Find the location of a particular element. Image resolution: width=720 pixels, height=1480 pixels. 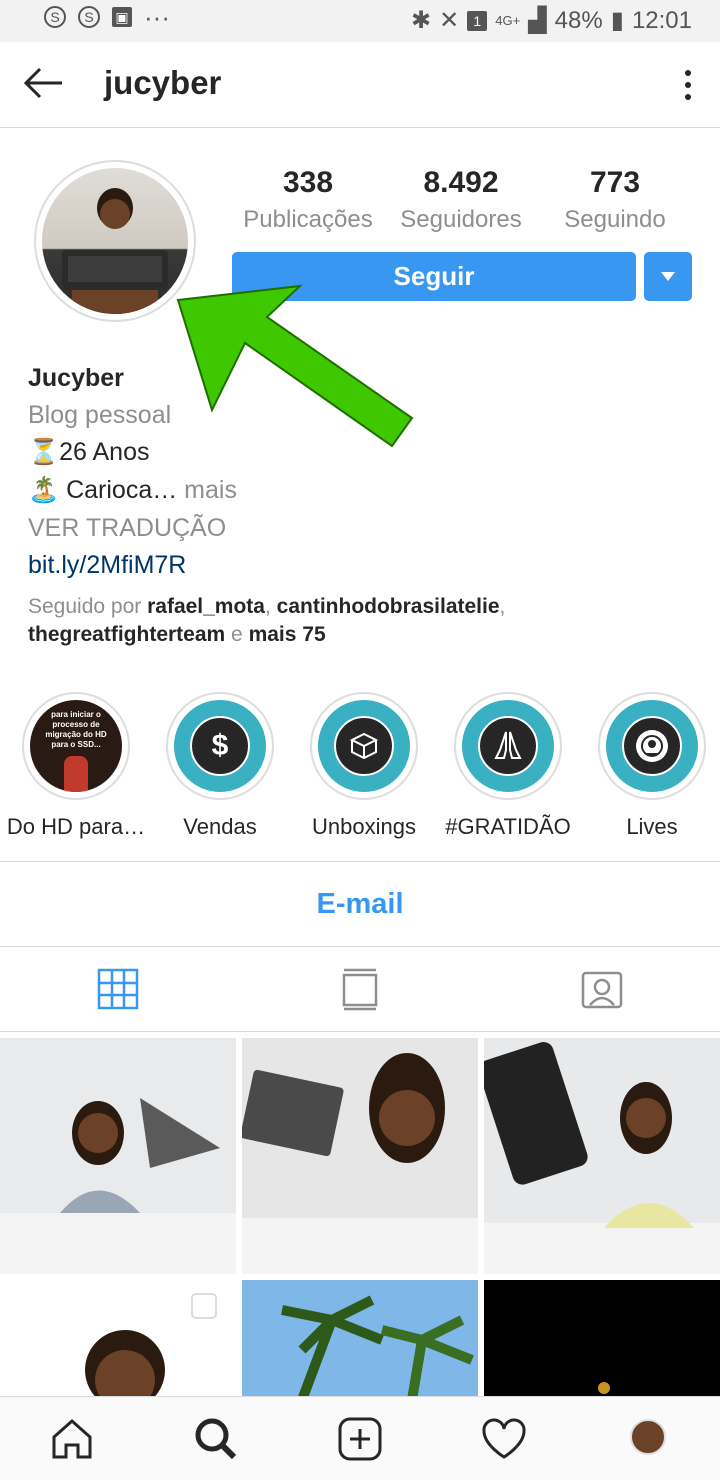

see-translation-link: VER TRADUÇÃO is located at coordinates (127, 528).